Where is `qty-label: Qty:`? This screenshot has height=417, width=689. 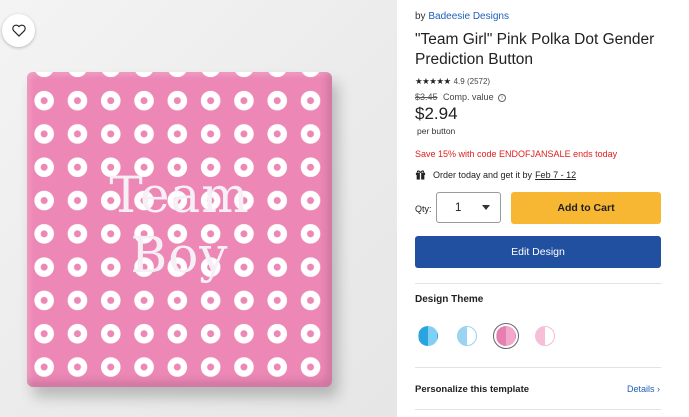 qty-label: Qty: is located at coordinates (423, 209).